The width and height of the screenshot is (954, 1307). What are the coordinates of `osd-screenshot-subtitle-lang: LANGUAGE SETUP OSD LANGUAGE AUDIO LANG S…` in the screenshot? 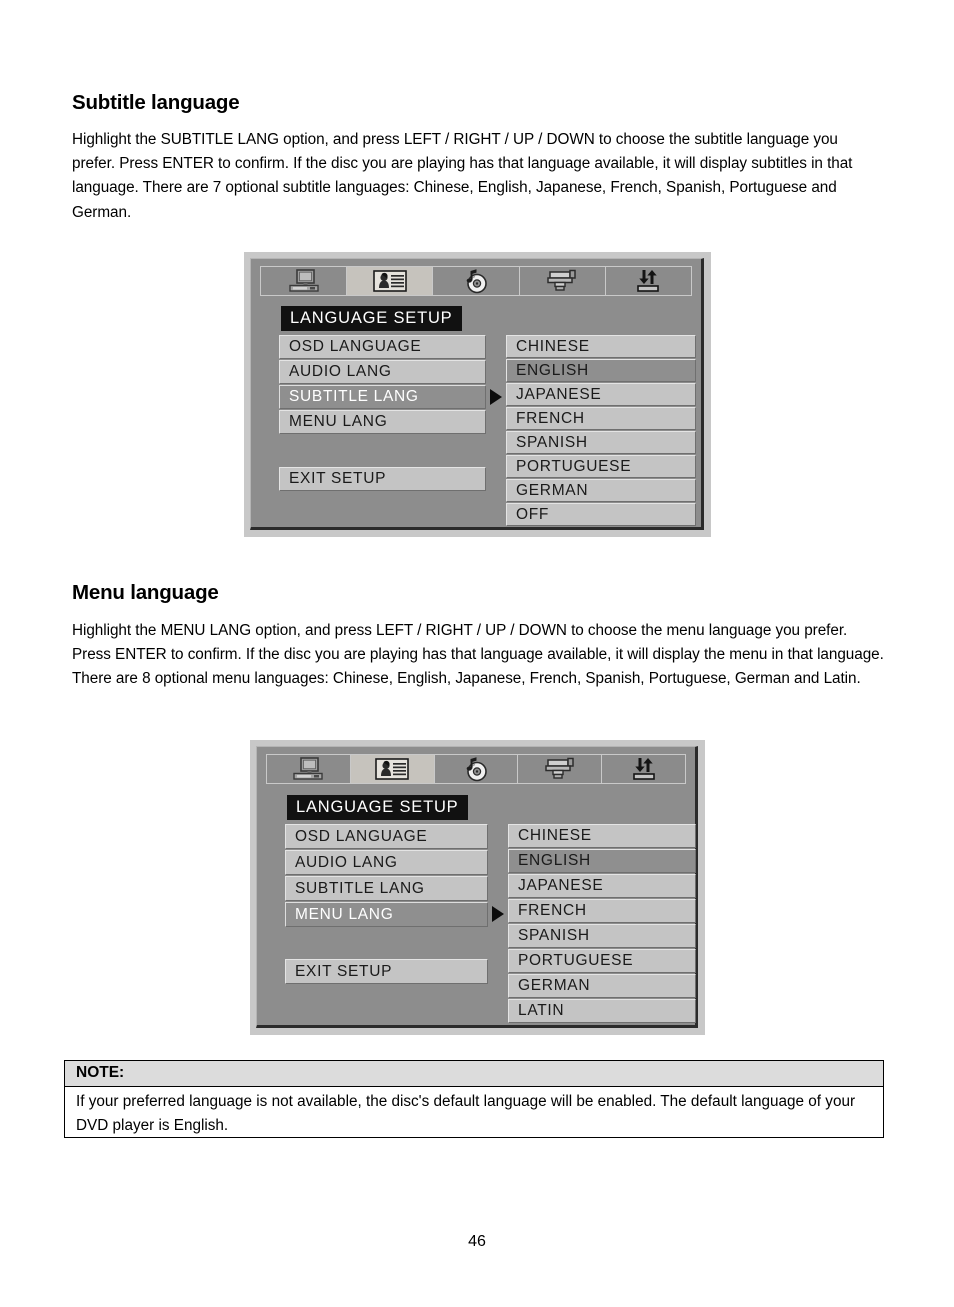 It's located at (477, 394).